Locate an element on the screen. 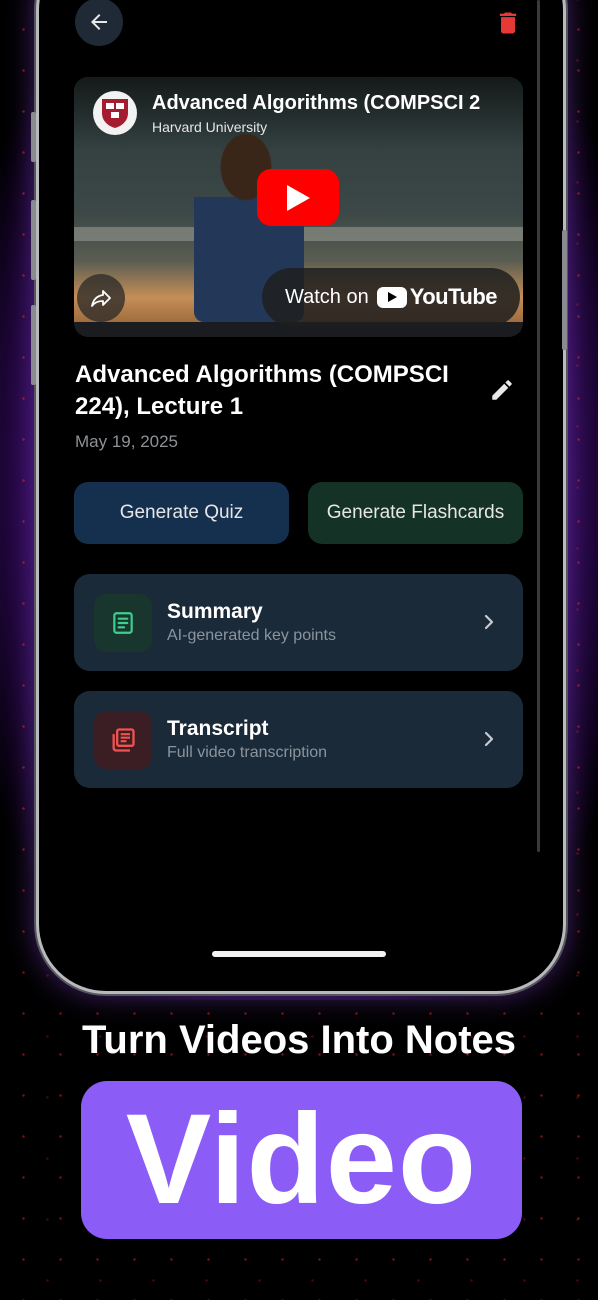 The width and height of the screenshot is (598, 1300). lecture-date: May 19, 2025 is located at coordinates (127, 441).